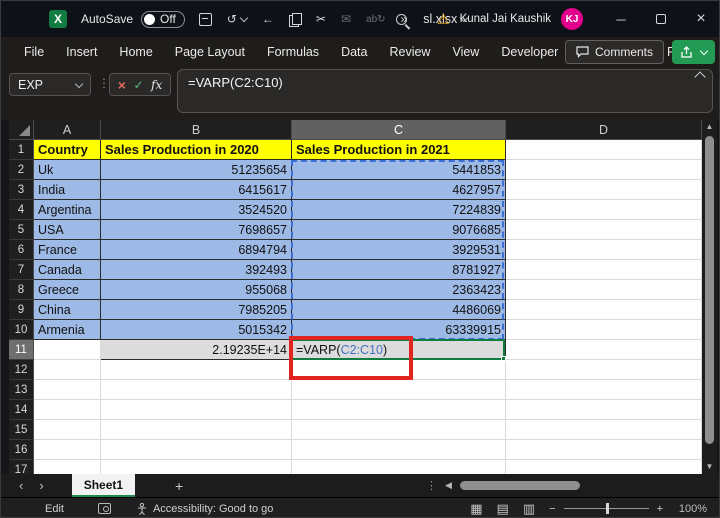 The image size is (720, 518). I want to click on cell-D16, so click(604, 450).